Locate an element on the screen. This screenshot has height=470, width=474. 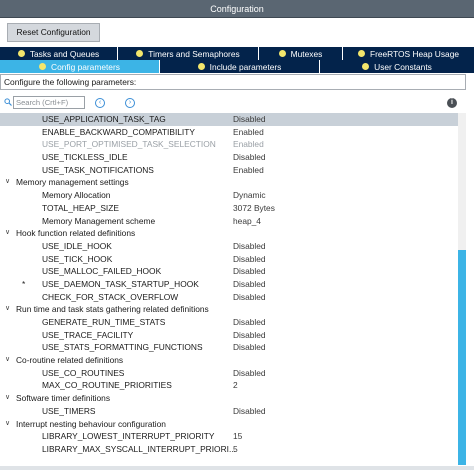
parameter-name: Memory Management scheme is located at coordinates (99, 220).